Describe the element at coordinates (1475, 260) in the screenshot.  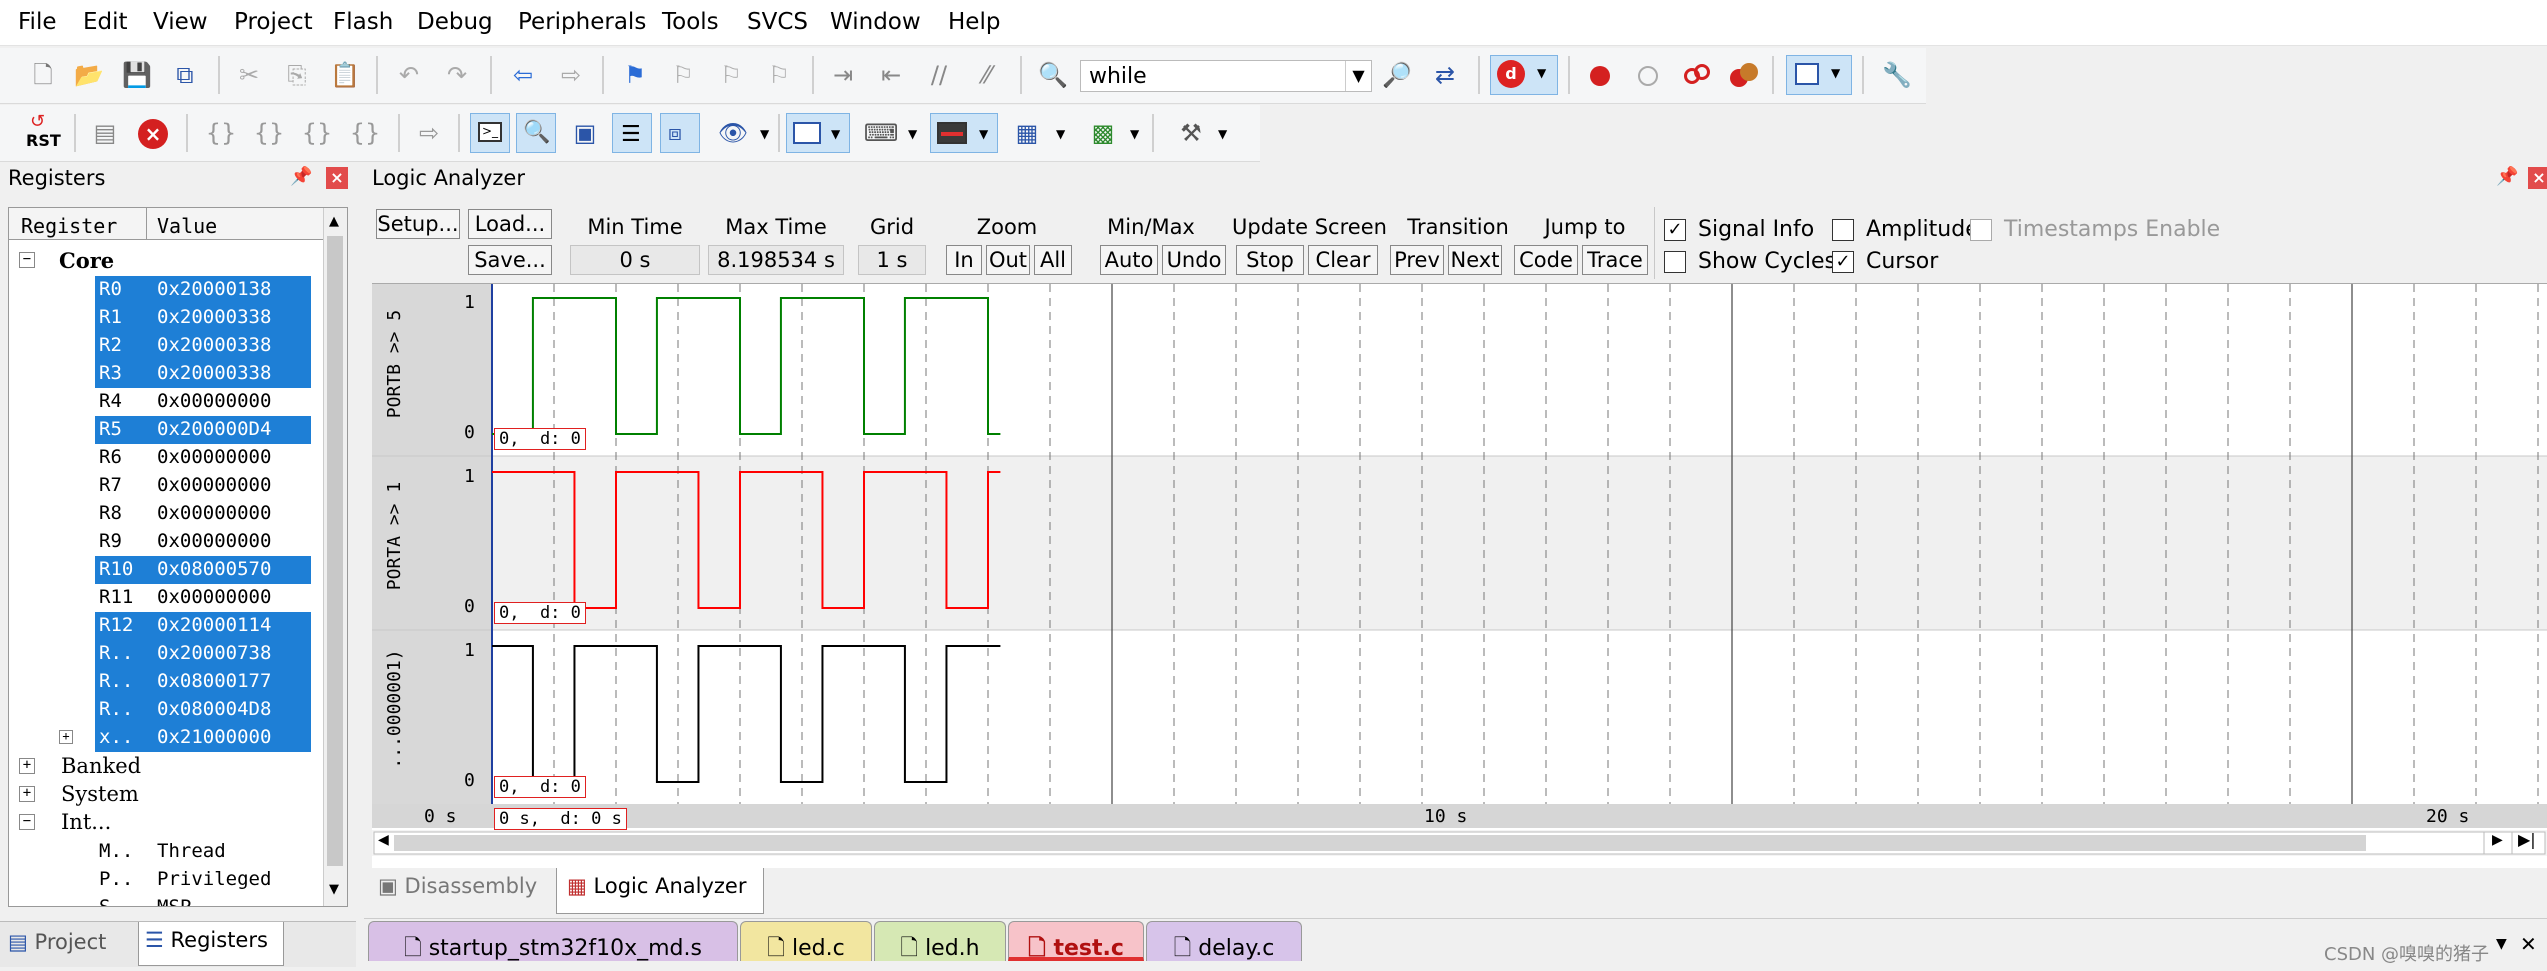
I see `transition-next-button: Next` at that location.